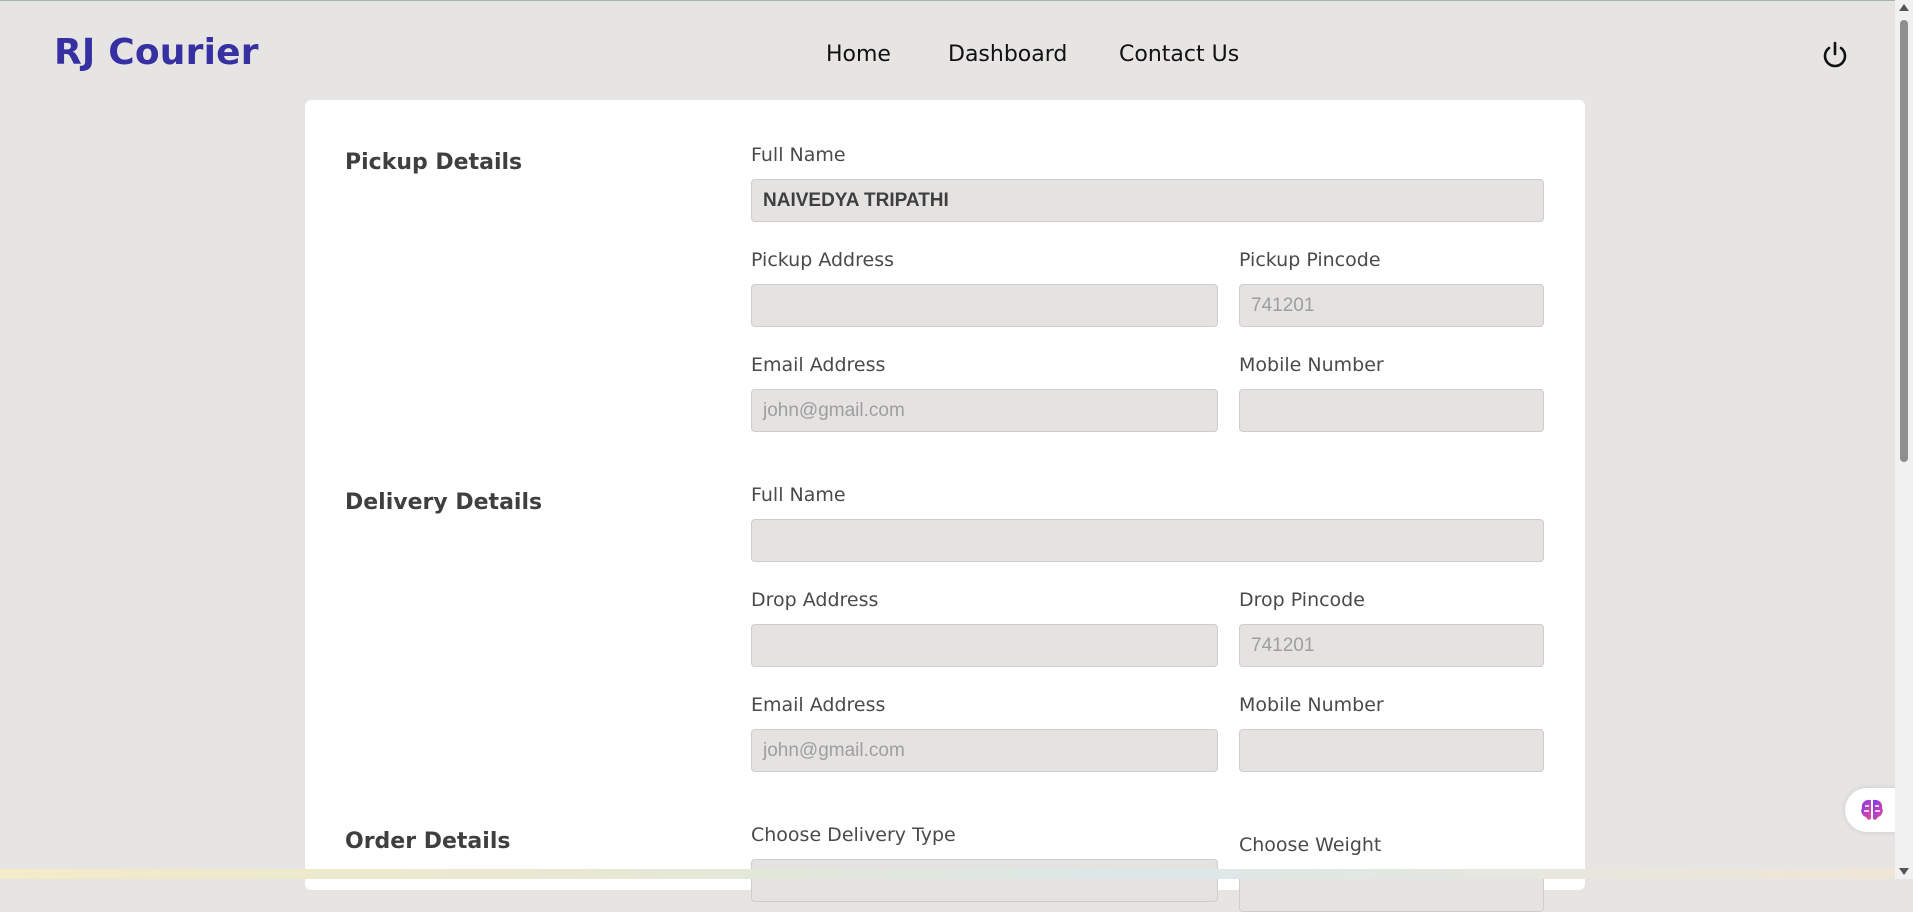  I want to click on order-section-title: Order Details, so click(428, 841).